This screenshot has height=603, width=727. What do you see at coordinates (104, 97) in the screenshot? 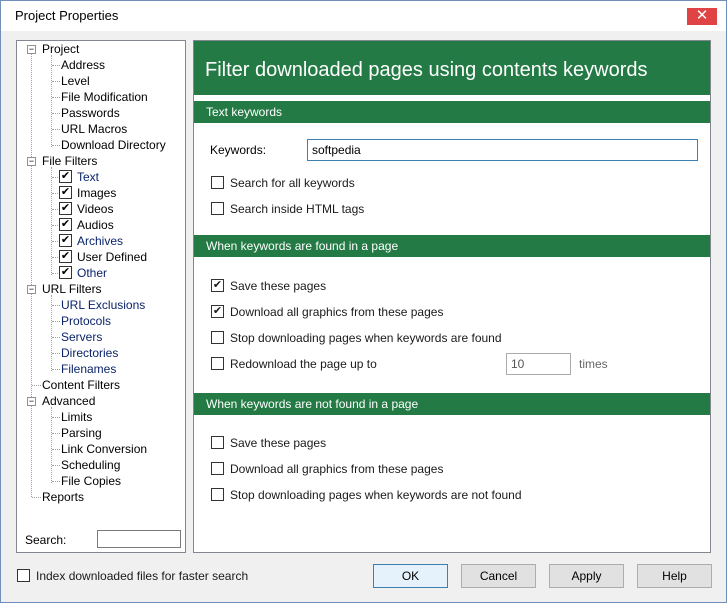
I see `tree-item-file-modification: File Modification` at bounding box center [104, 97].